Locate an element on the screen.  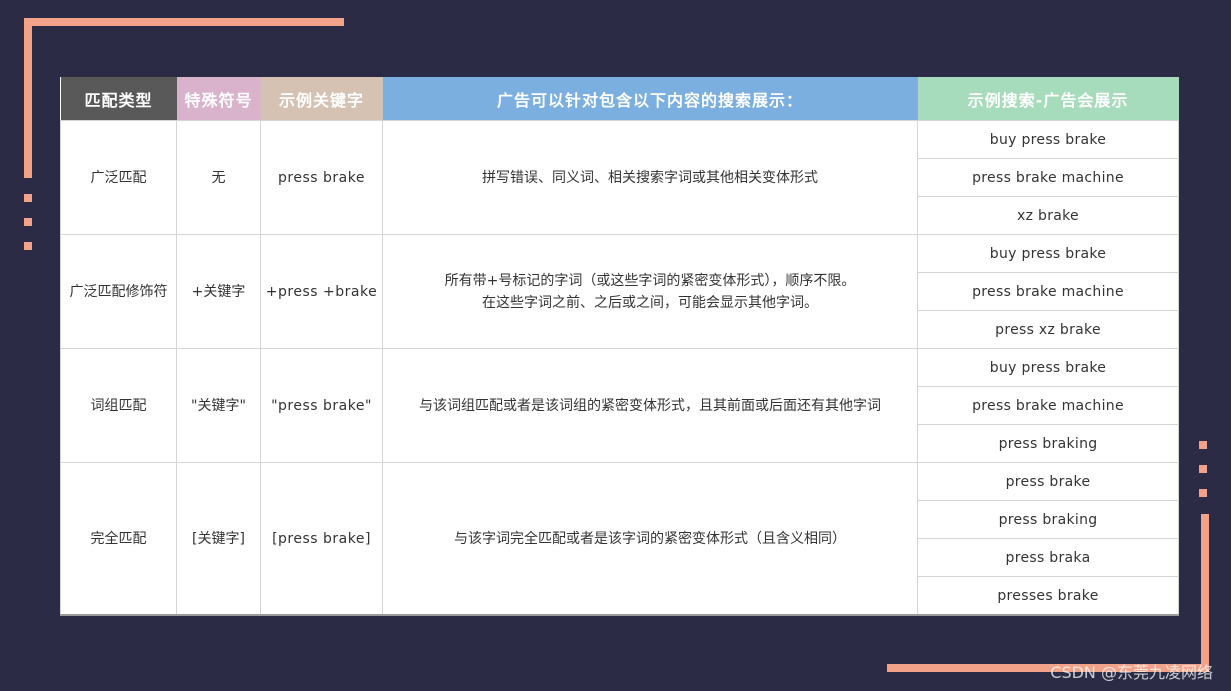
match-type-cell: 词组匹配 is located at coordinates (118, 405).